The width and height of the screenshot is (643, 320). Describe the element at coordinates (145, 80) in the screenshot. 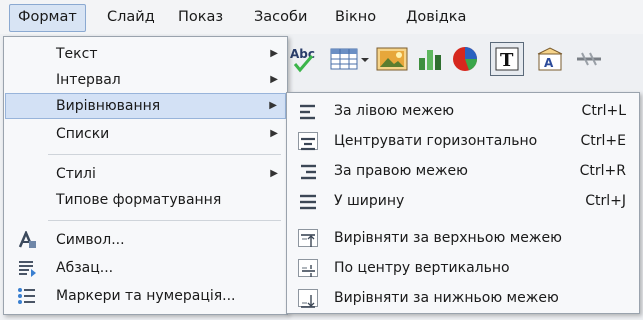

I see `menu-item-spacing: Інтервал ▶` at that location.